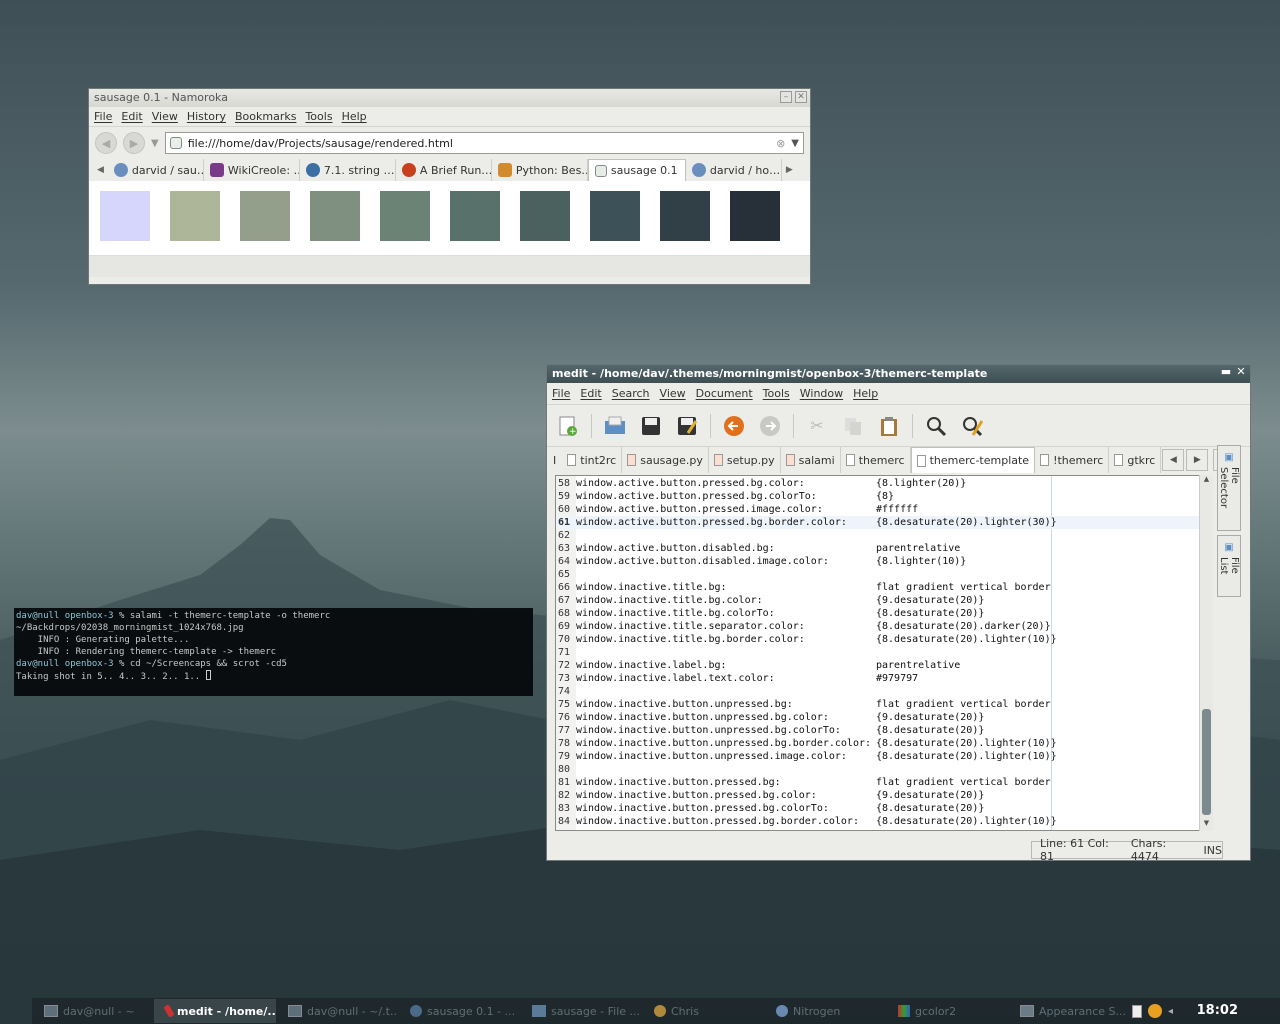  Describe the element at coordinates (1170, 1011) in the screenshot. I see `volume-icon: ◂` at that location.